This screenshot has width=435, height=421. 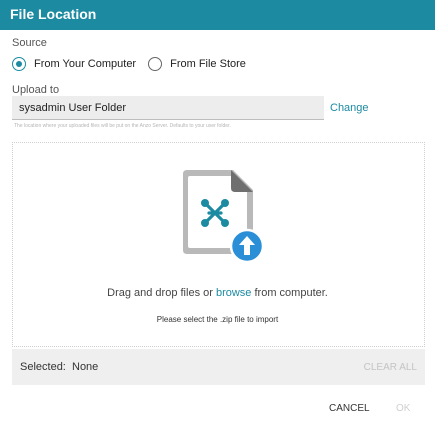 I want to click on radio-unchecked-icon, so click(x=155, y=64).